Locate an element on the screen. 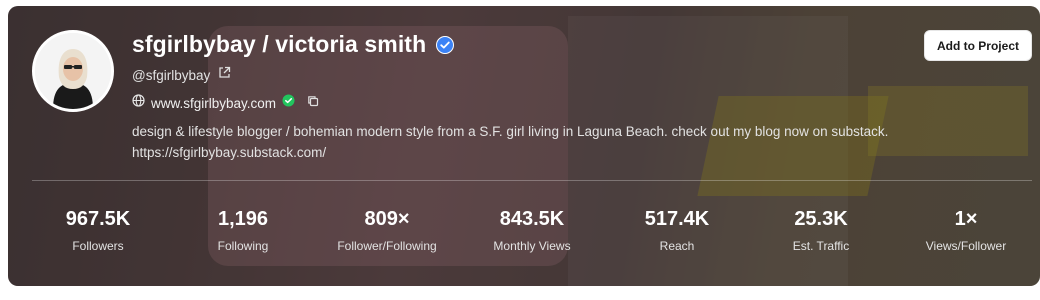 Image resolution: width=1040 pixels, height=300 pixels. stat-views-per-follower: 1× Views/Follower is located at coordinates (966, 230).